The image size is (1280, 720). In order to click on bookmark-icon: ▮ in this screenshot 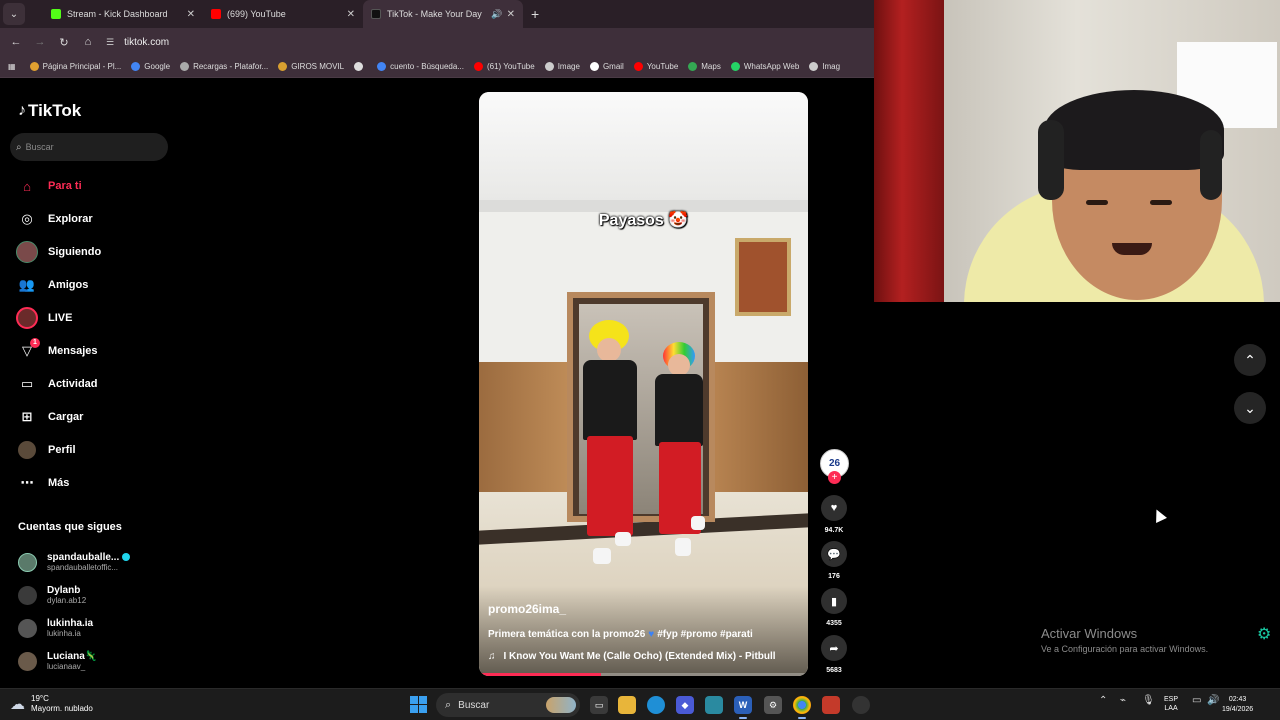, I will do `click(834, 601)`.